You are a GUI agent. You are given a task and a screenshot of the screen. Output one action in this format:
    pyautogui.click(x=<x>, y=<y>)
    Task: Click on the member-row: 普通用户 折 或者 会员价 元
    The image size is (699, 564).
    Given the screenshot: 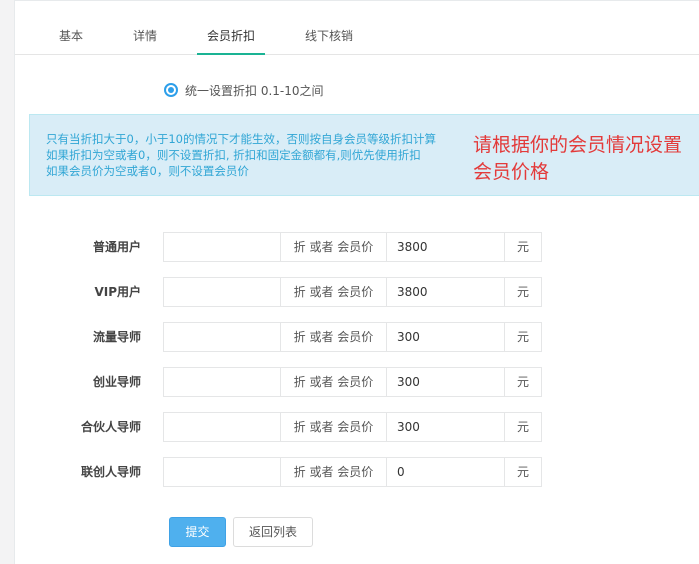 What is the action you would take?
    pyautogui.click(x=357, y=247)
    